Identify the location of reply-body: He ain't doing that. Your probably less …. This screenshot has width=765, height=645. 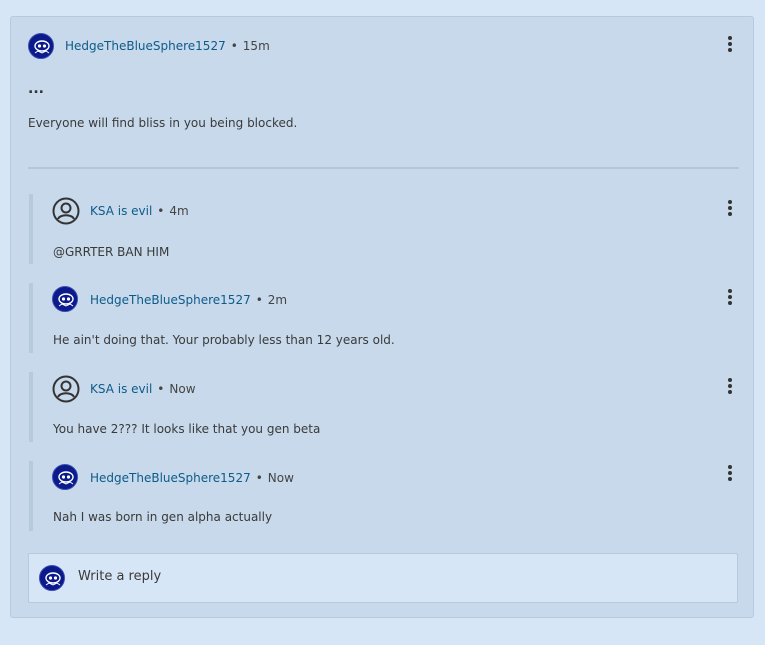
(224, 340).